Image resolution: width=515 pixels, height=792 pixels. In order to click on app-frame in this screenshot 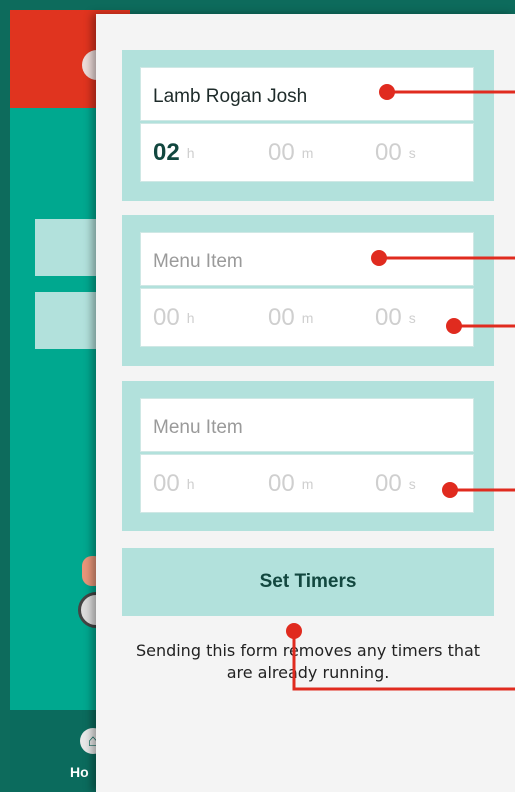, I will do `click(5, 396)`.